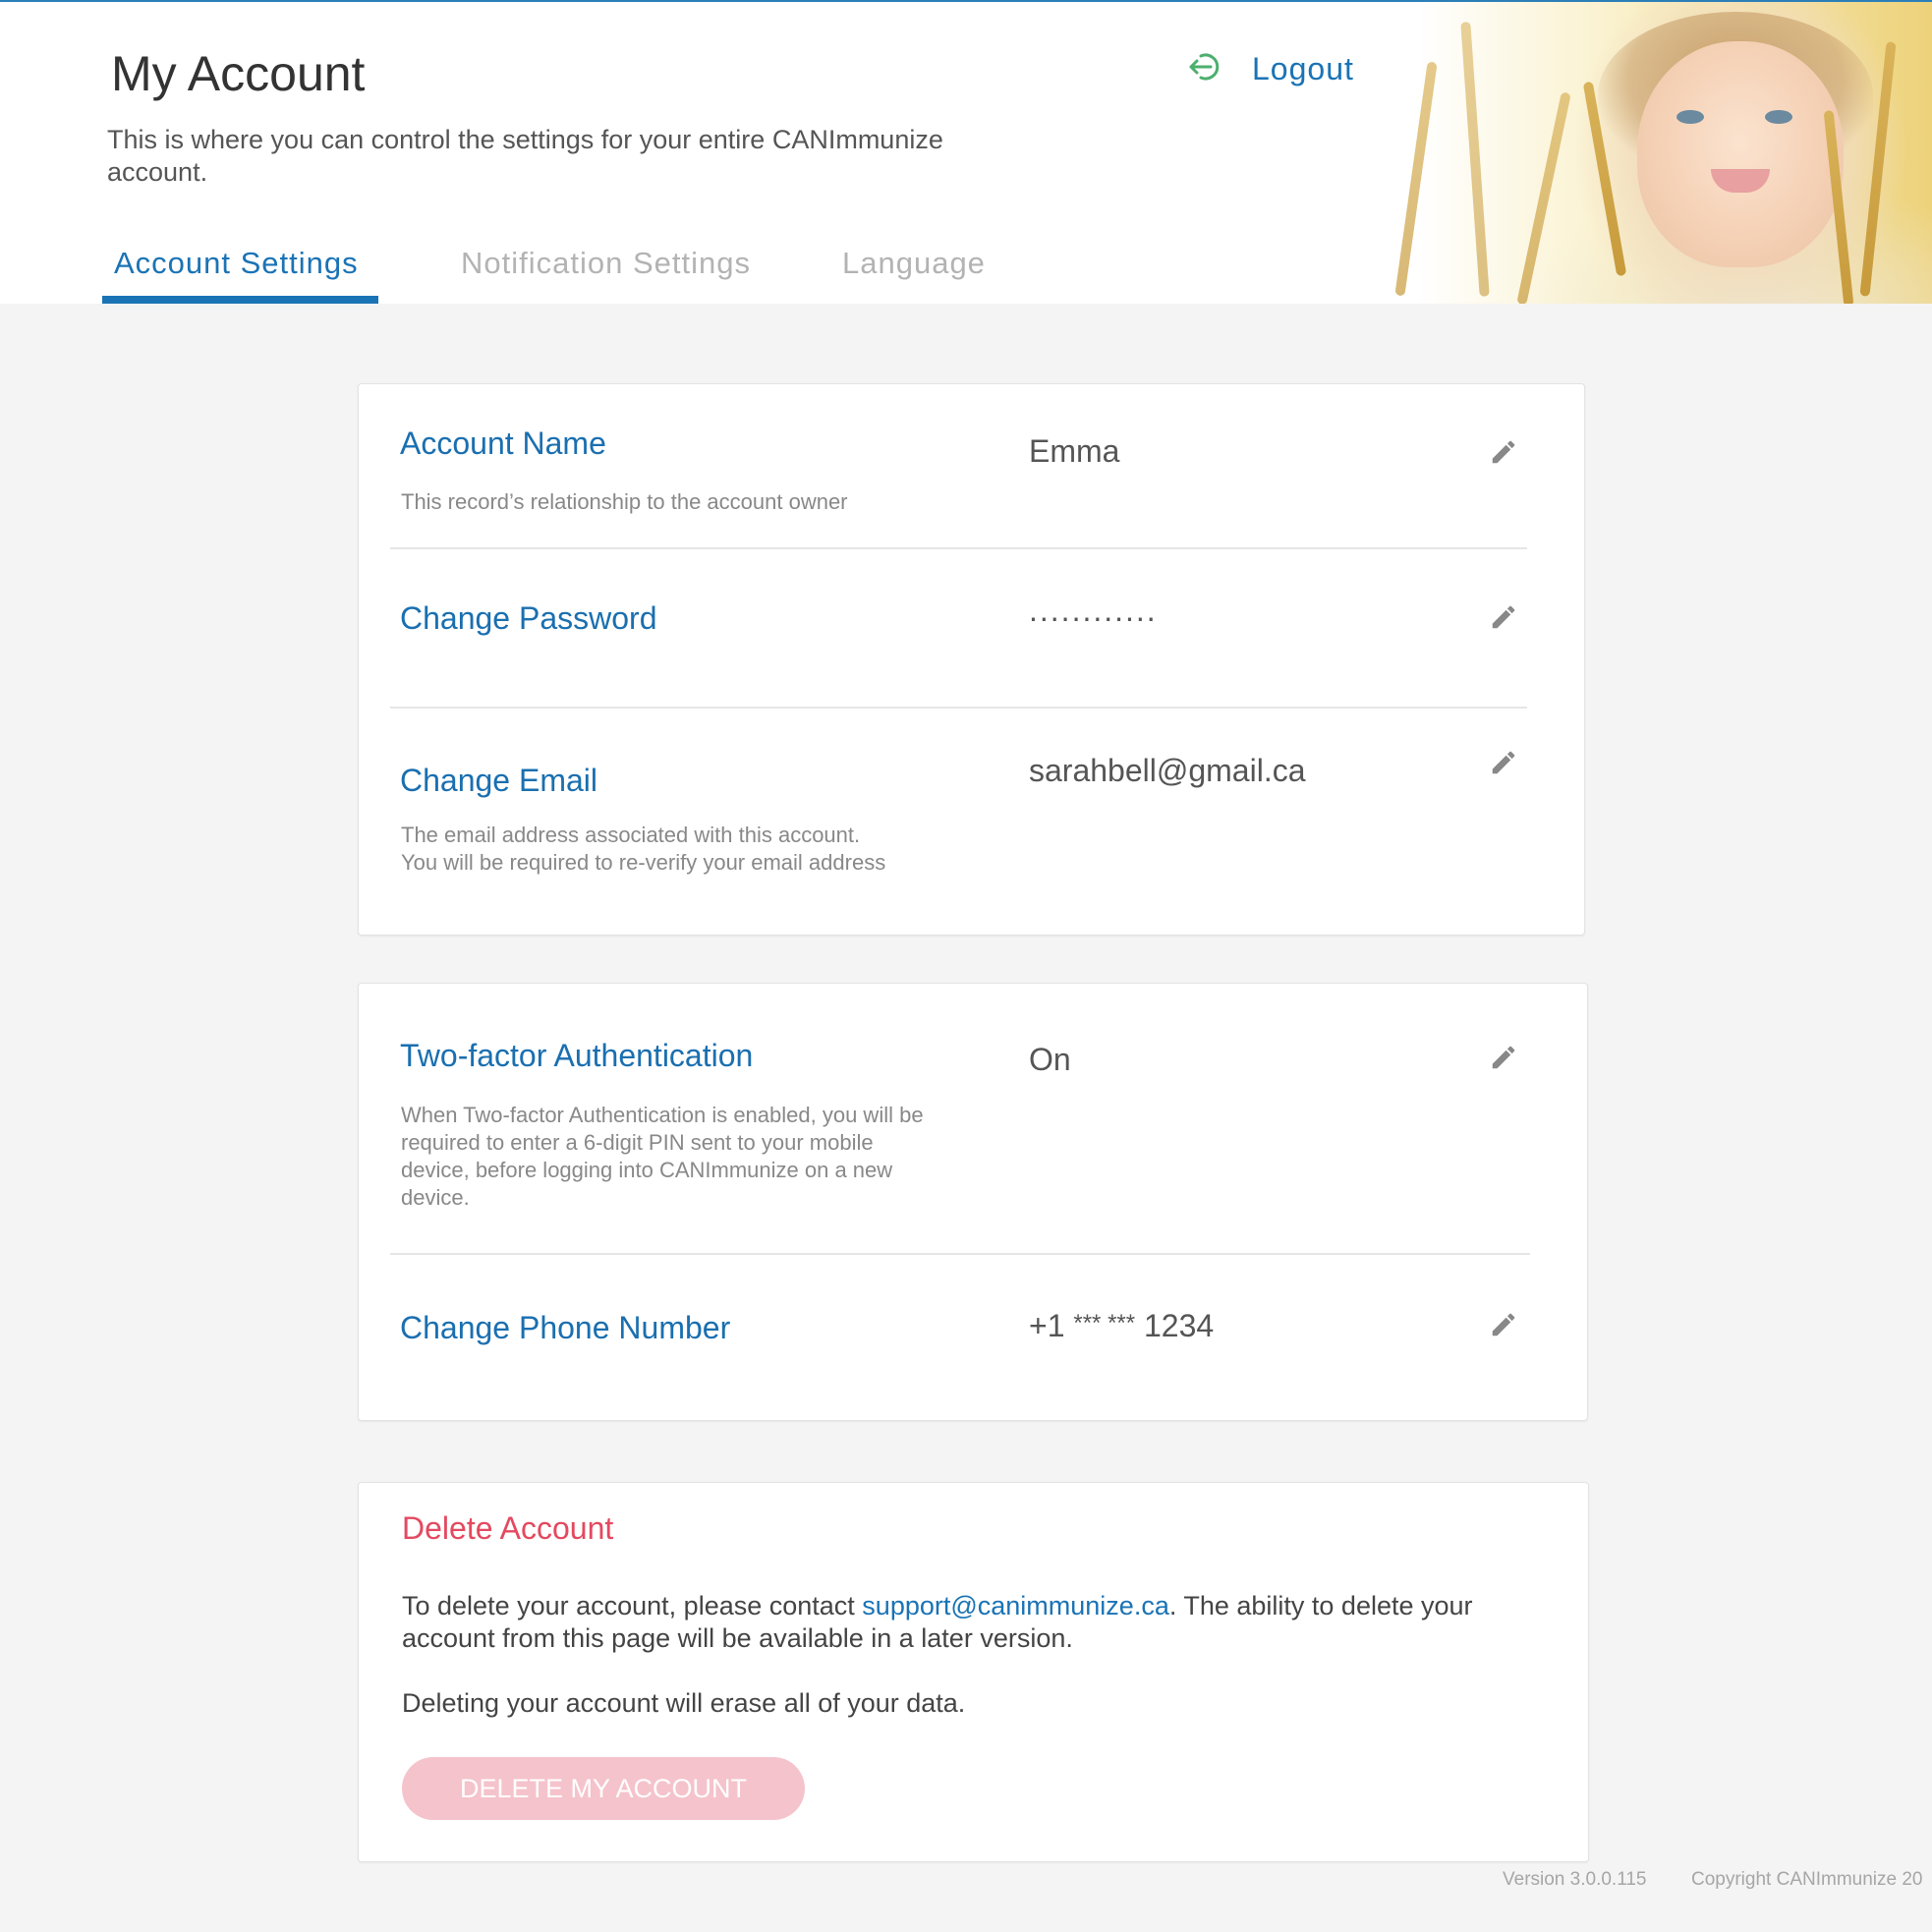 This screenshot has width=1932, height=1932. I want to click on delete-account-title: Delete Account, so click(508, 1528).